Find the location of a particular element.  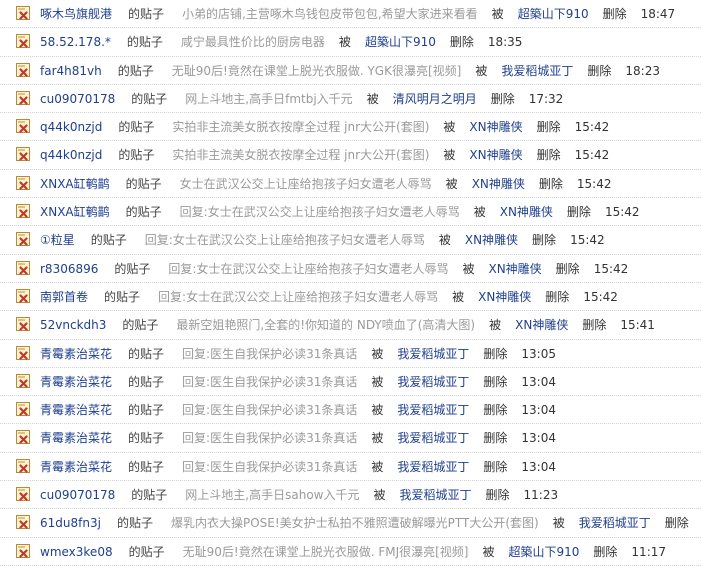

post-author-link: 啄木鸟旗舰港 is located at coordinates (76, 14).